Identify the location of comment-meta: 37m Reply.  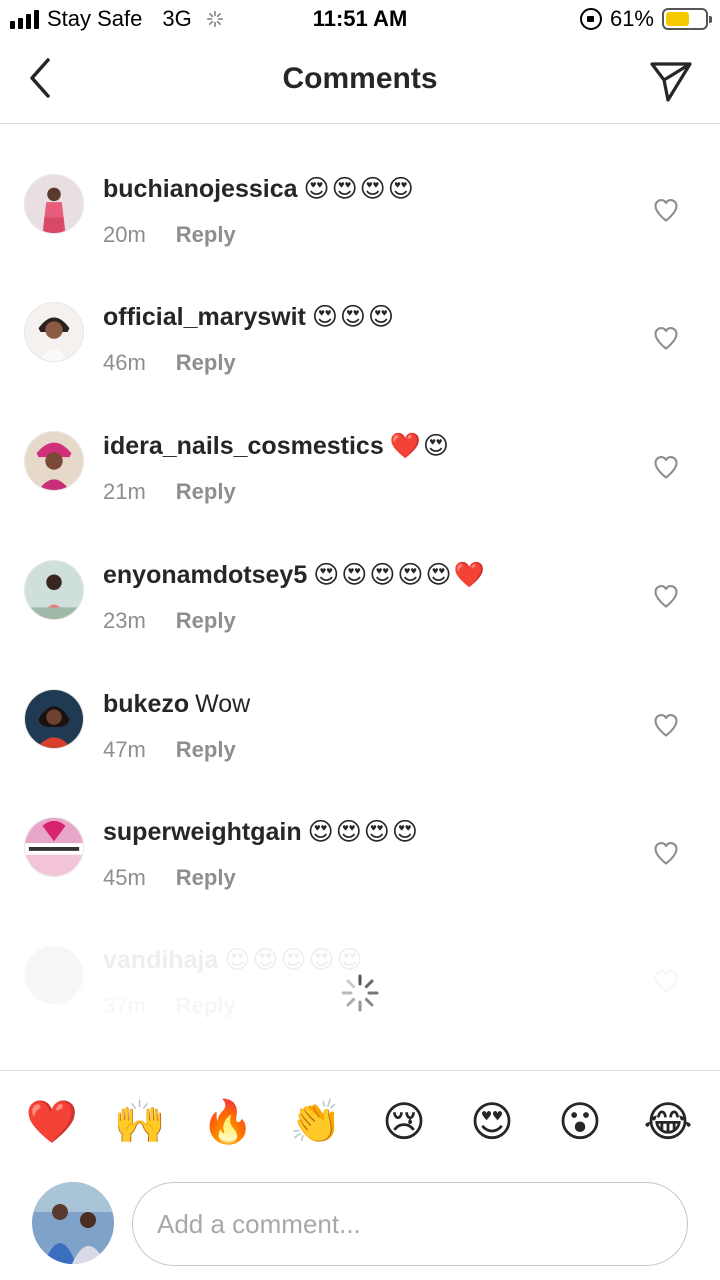
(169, 1006).